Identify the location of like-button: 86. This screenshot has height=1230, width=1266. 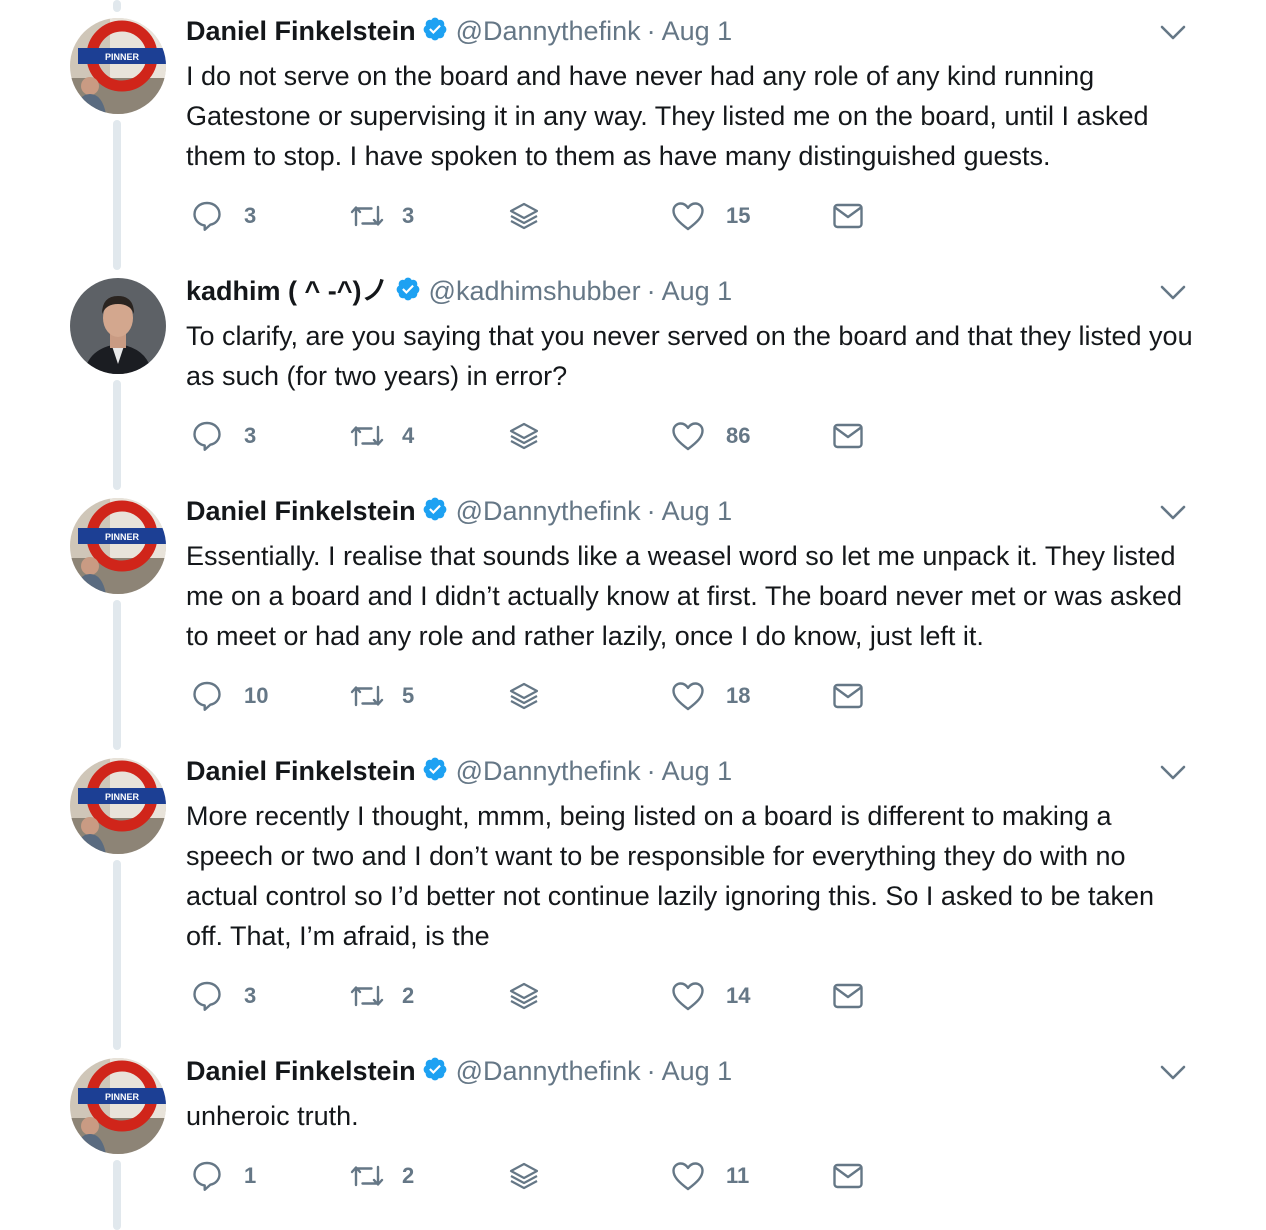
(710, 436).